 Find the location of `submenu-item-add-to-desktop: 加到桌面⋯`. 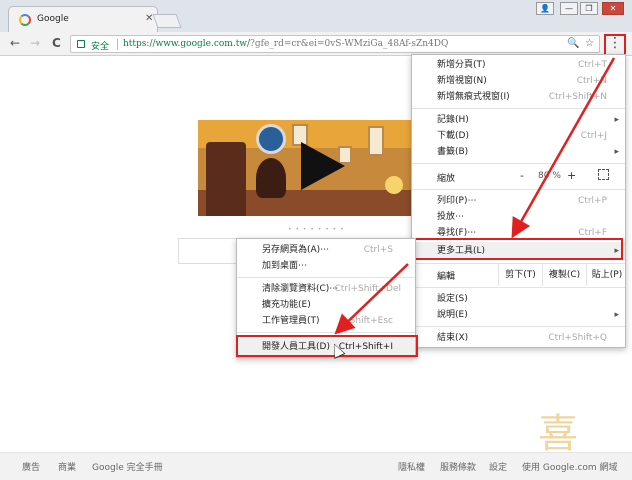

submenu-item-add-to-desktop: 加到桌面⋯ is located at coordinates (326, 266).